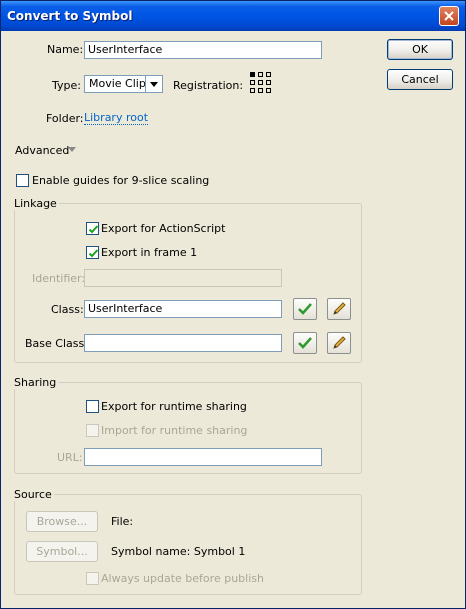 The image size is (466, 609). I want to click on close-icon, so click(449, 16).